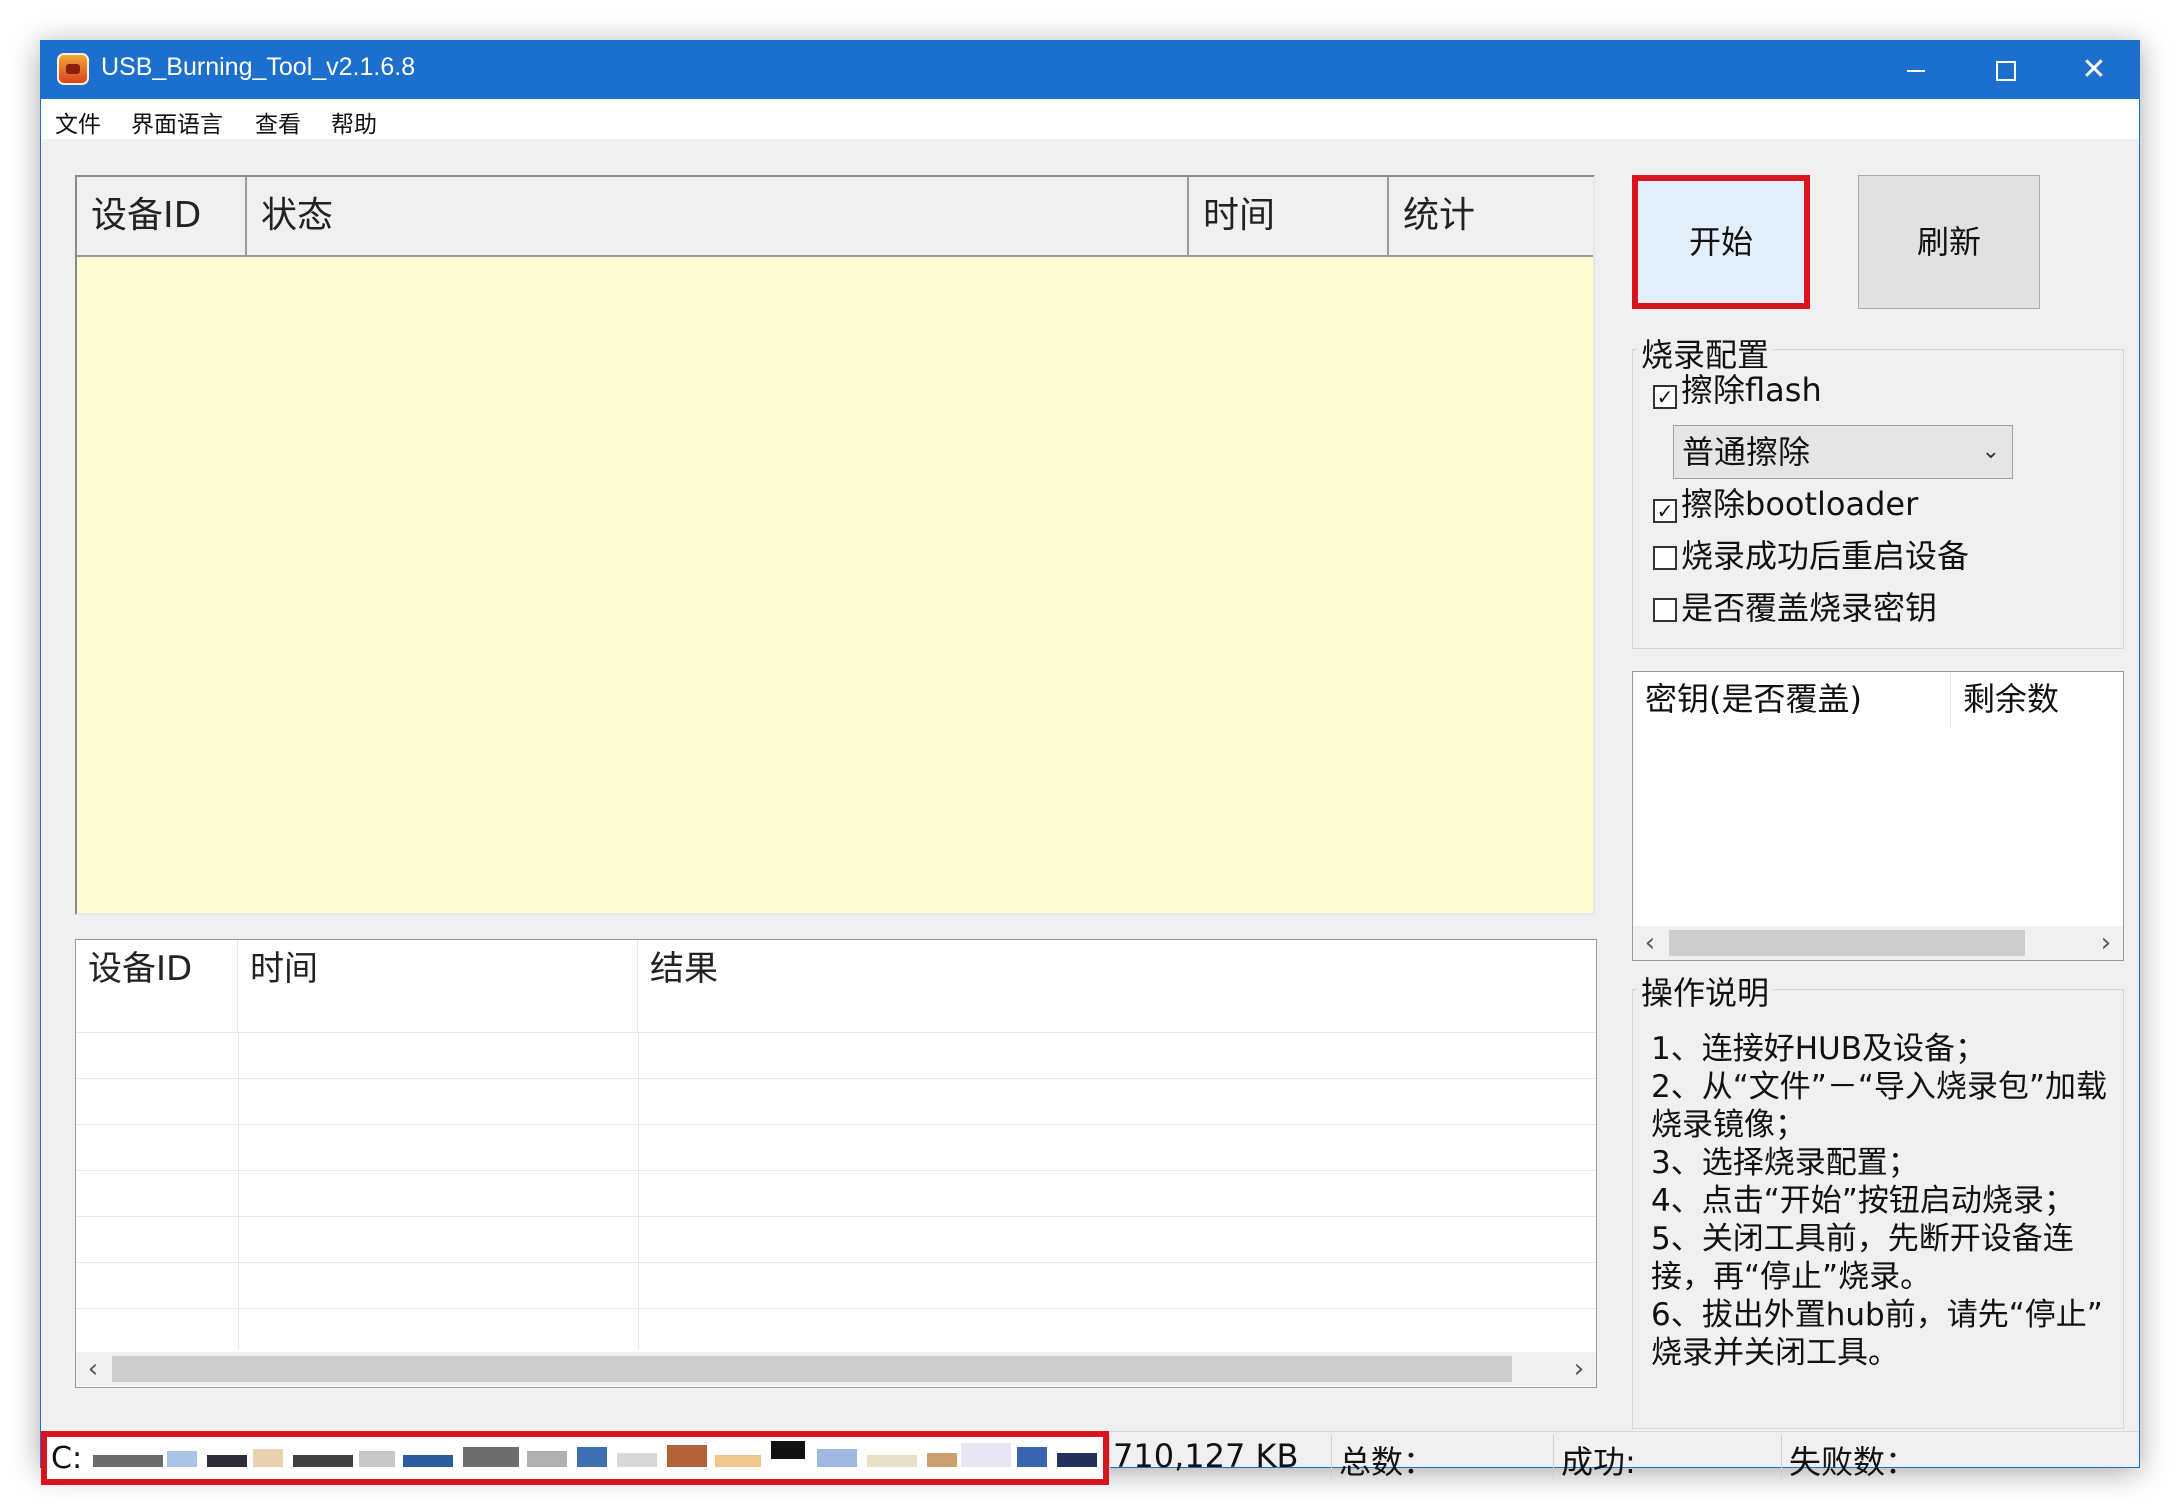 This screenshot has width=2180, height=1510. I want to click on reboot-after-success-checkbox: 烧录成功后重启设备, so click(1811, 556).